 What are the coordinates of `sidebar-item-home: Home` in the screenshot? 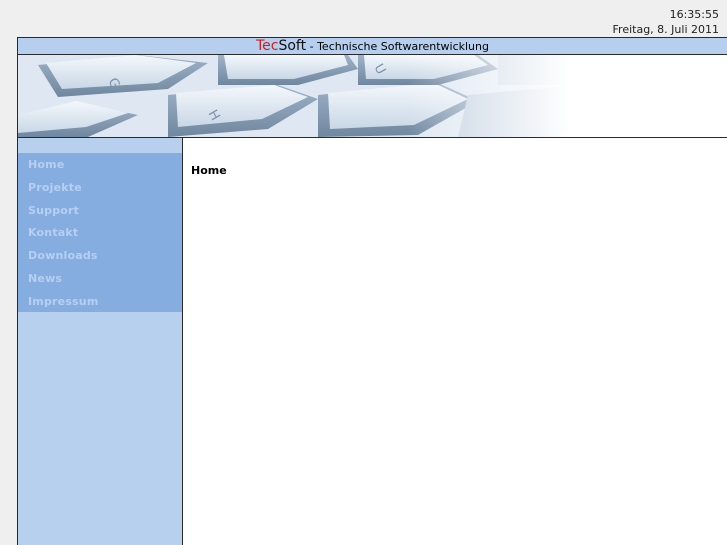 It's located at (100, 165).